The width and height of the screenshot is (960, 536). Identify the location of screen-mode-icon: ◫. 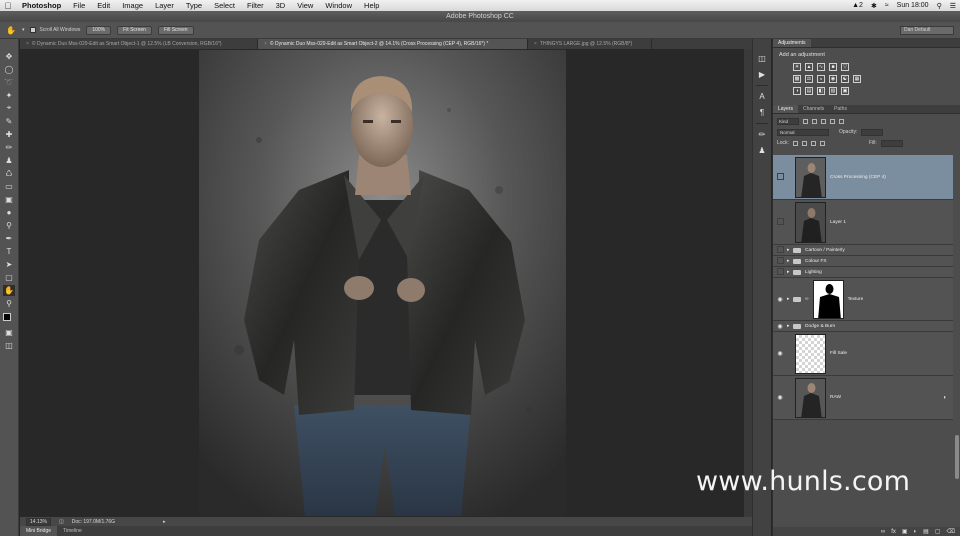
(9, 346).